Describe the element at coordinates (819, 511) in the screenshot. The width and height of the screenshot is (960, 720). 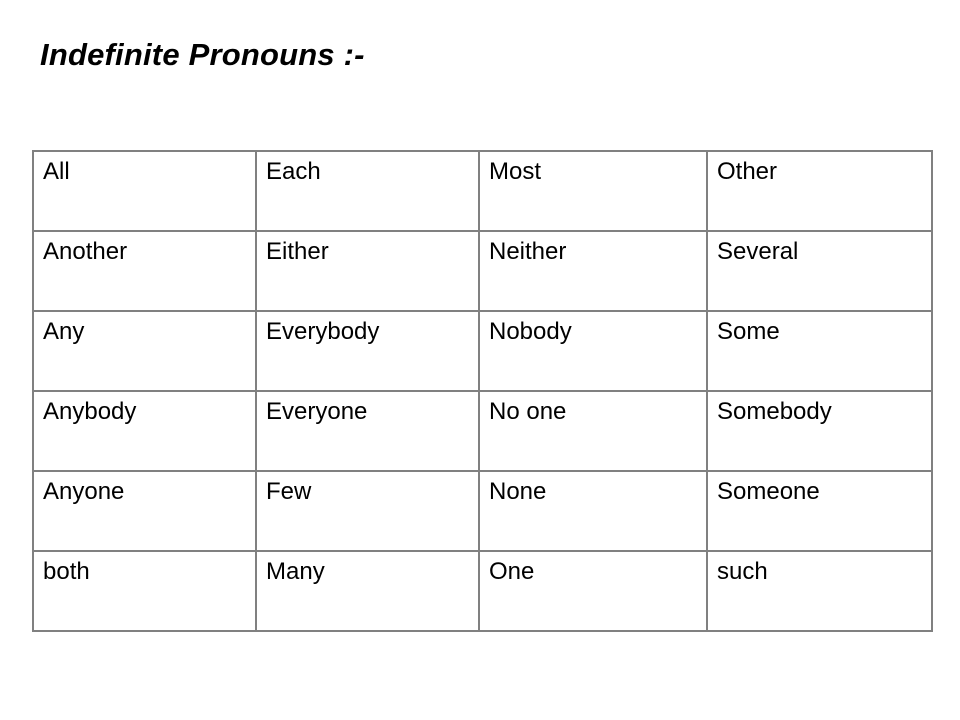
I see `table-cell: Someone` at that location.